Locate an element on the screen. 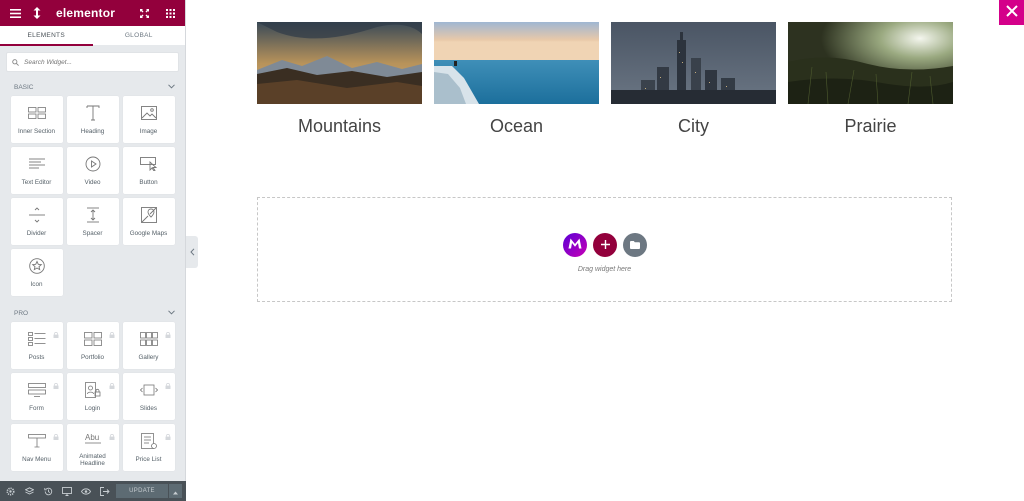 The height and width of the screenshot is (501, 1024). widget-label: Animated Headline is located at coordinates (92, 459).